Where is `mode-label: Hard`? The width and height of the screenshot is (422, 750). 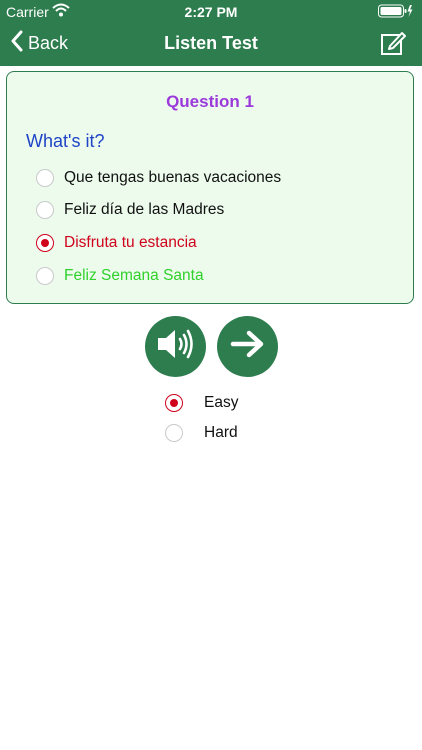
mode-label: Hard is located at coordinates (221, 432).